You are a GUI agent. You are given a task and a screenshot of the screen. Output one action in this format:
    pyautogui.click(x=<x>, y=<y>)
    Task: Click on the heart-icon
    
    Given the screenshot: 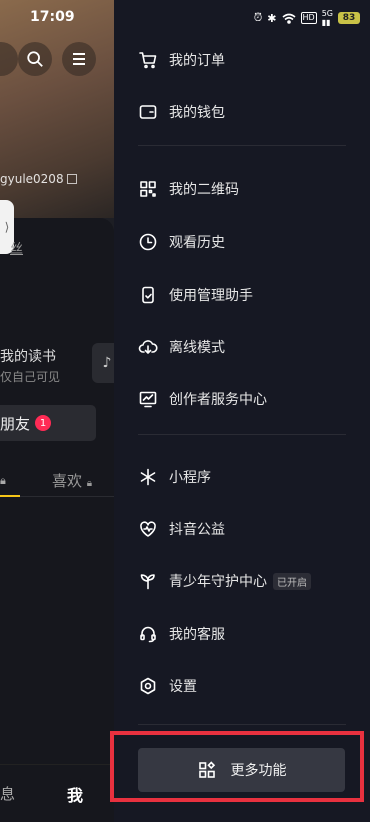 What is the action you would take?
    pyautogui.click(x=148, y=529)
    